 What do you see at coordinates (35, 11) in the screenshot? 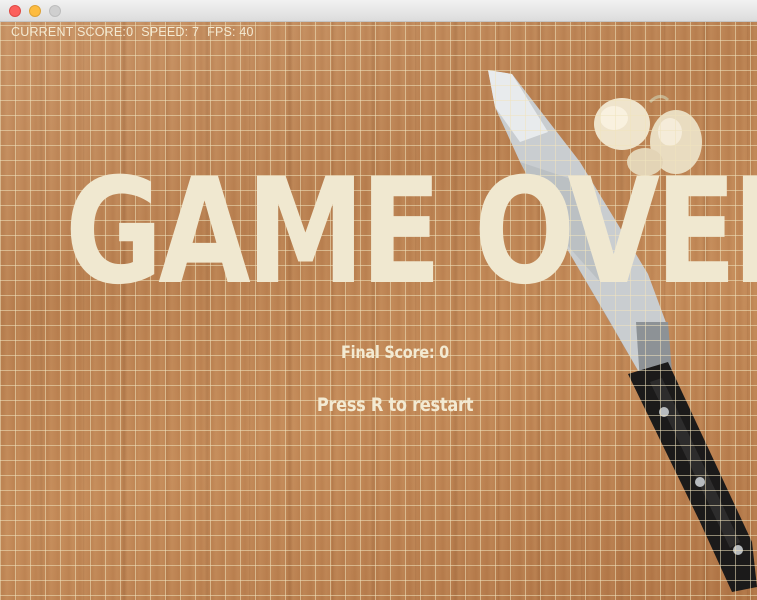
I see `minimize-window-button` at bounding box center [35, 11].